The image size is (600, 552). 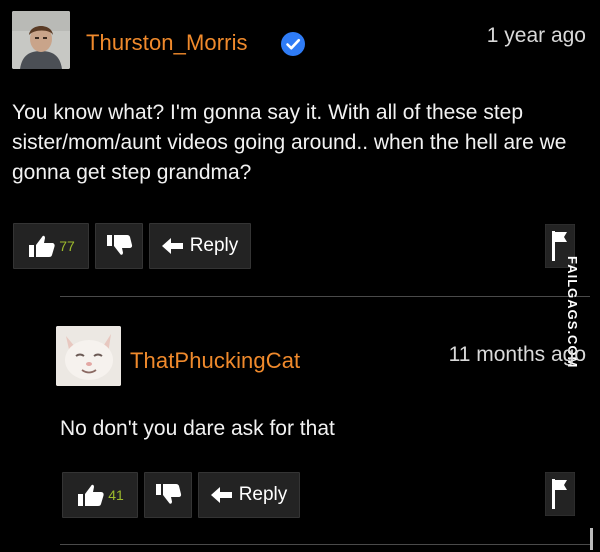 I want to click on like-button: 41, so click(x=100, y=495).